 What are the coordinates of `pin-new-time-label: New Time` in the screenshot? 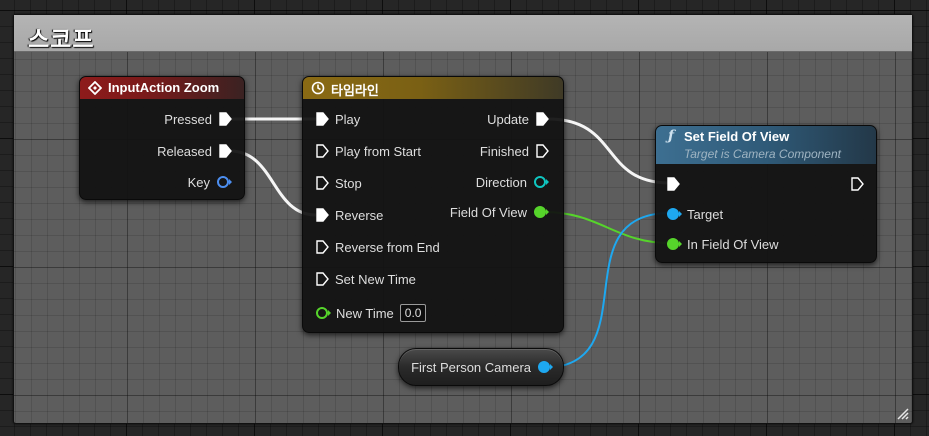 It's located at (365, 313).